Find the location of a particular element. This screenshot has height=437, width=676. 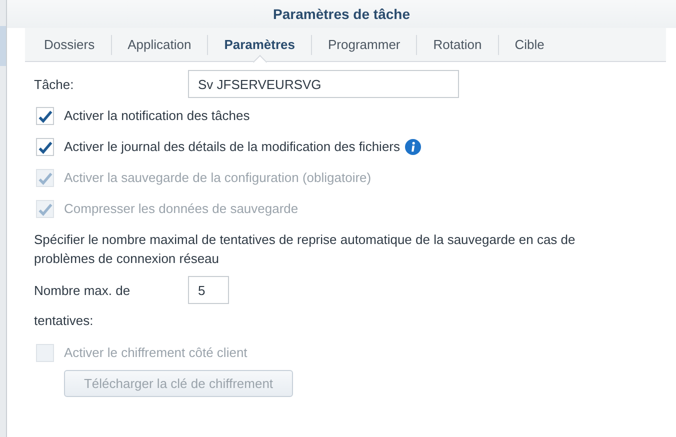

field-label: tentatives: is located at coordinates (64, 320).